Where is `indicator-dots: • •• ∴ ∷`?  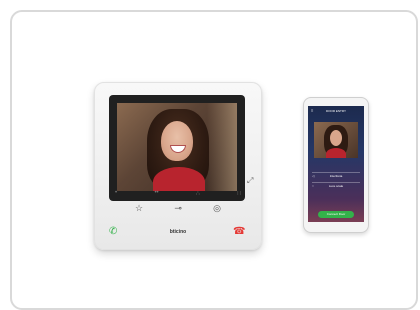 indicator-dots: • •• ∴ ∷ is located at coordinates (178, 193).